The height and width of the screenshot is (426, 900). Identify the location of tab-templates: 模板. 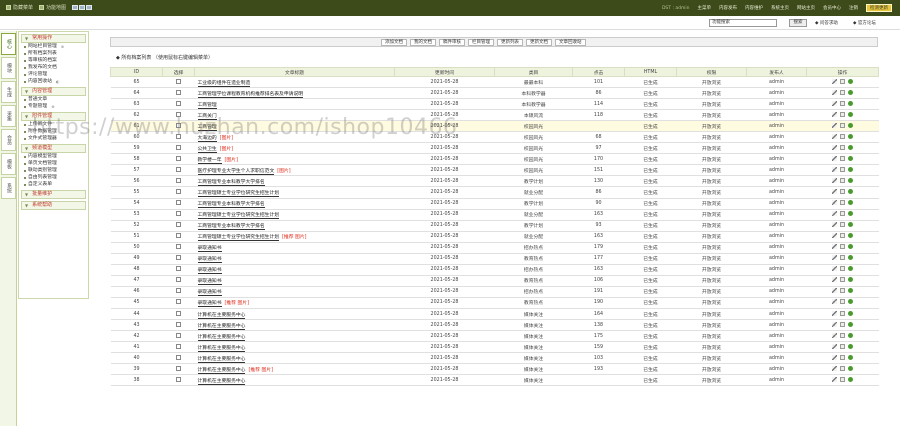
(8, 164).